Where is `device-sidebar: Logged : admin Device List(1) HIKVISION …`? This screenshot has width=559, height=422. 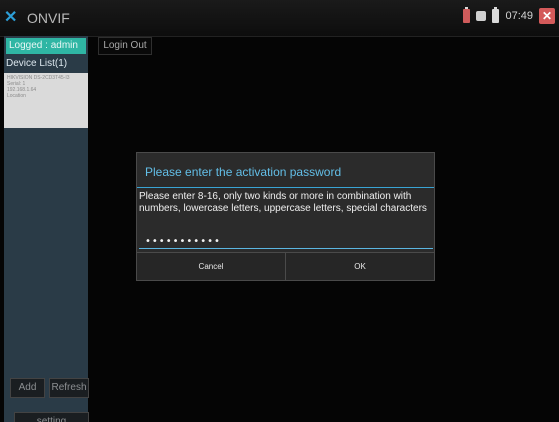
device-sidebar: Logged : admin Device List(1) HIKVISION … is located at coordinates (46, 229).